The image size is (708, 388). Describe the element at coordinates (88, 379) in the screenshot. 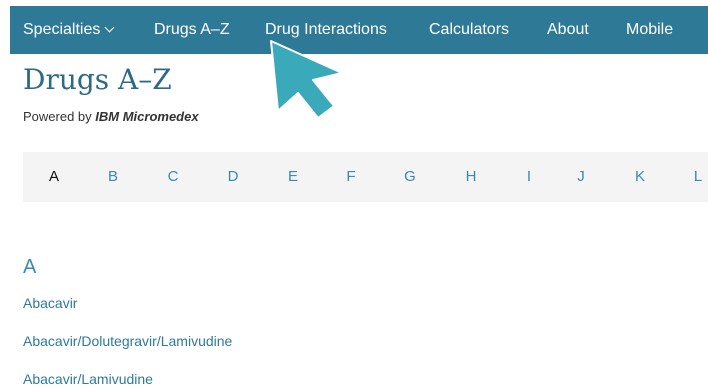

I see `drug-link-abacavir-lamivudine: Abacavir/Lamivudine` at that location.